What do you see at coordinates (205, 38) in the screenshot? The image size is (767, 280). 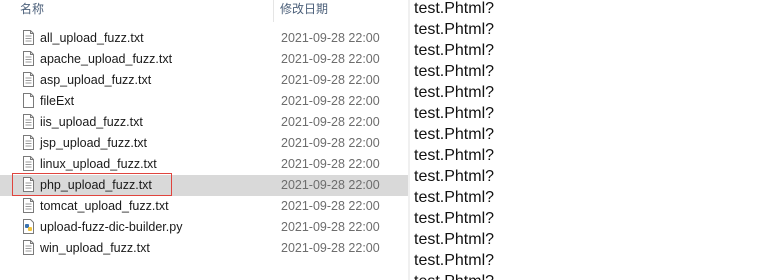 I see `file-row: all_upload_fuzz.txt 2021-09-28 22:00` at bounding box center [205, 38].